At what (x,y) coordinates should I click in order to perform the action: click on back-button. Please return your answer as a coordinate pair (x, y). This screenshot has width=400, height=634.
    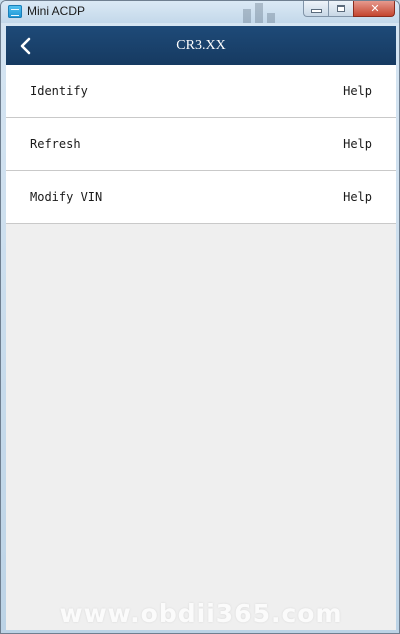
    Looking at the image, I should click on (27, 46).